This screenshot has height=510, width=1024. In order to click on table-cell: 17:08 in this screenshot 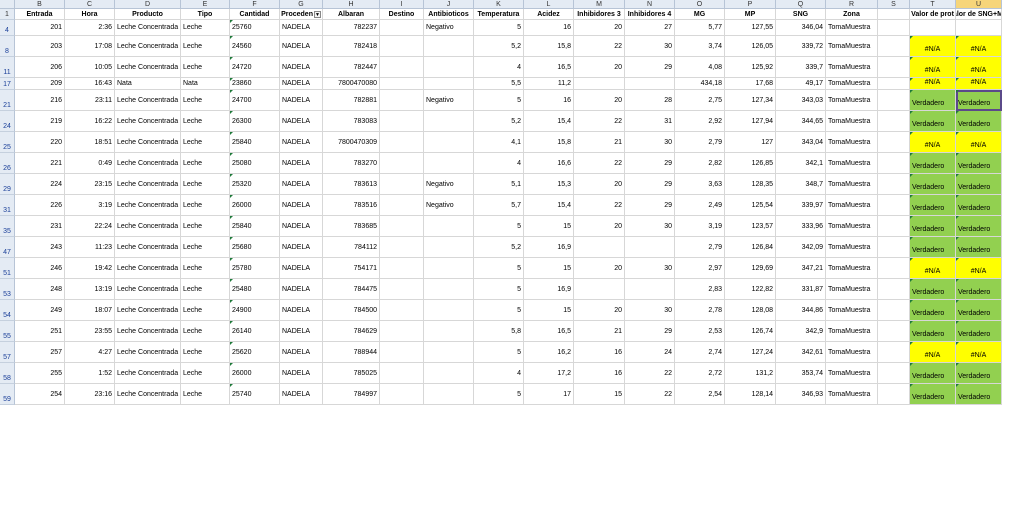, I will do `click(90, 46)`.